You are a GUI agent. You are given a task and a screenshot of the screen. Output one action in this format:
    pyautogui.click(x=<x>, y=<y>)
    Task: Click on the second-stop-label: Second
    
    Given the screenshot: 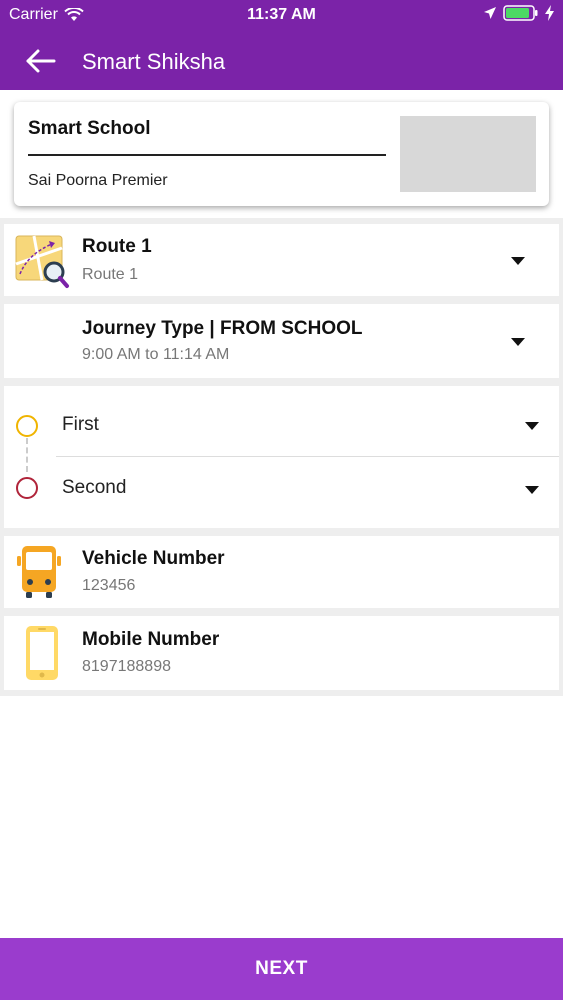 What is the action you would take?
    pyautogui.click(x=94, y=487)
    